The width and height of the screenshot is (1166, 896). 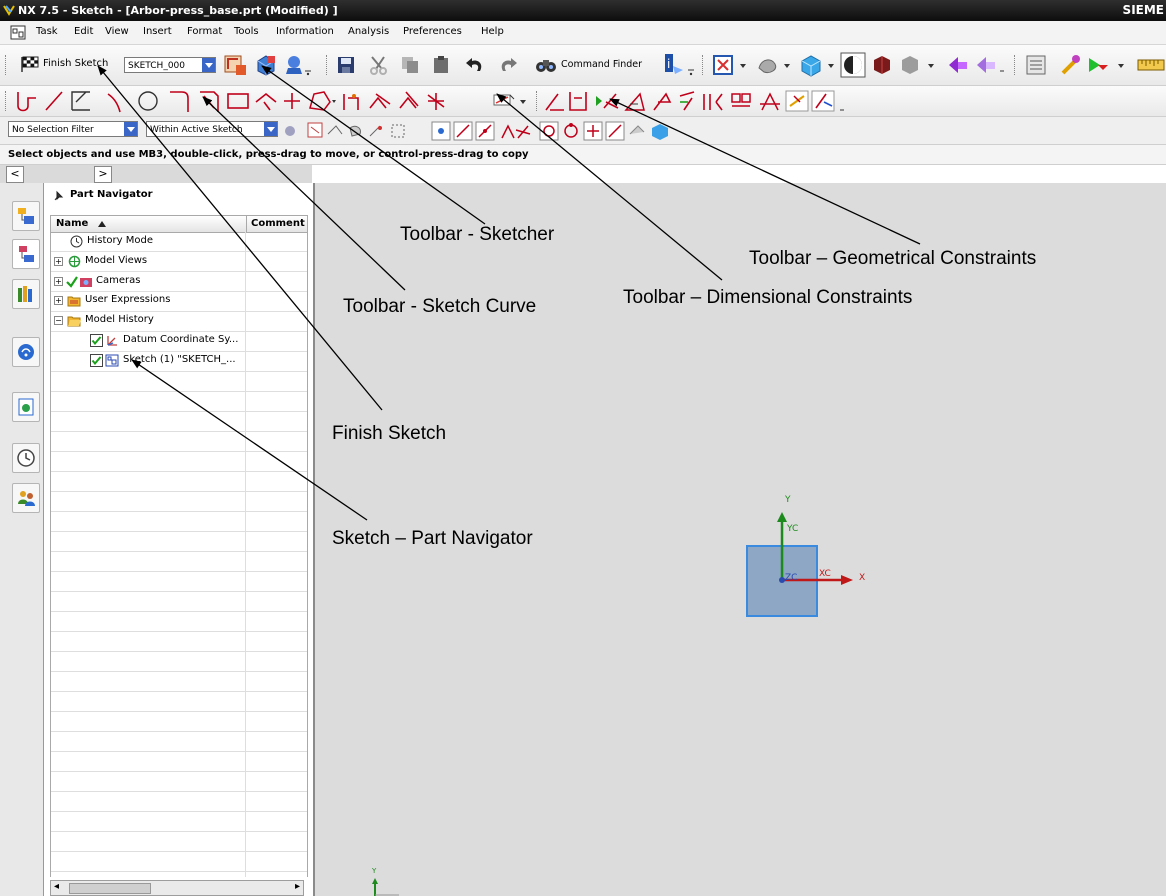 I want to click on fix-icon, so click(x=797, y=101).